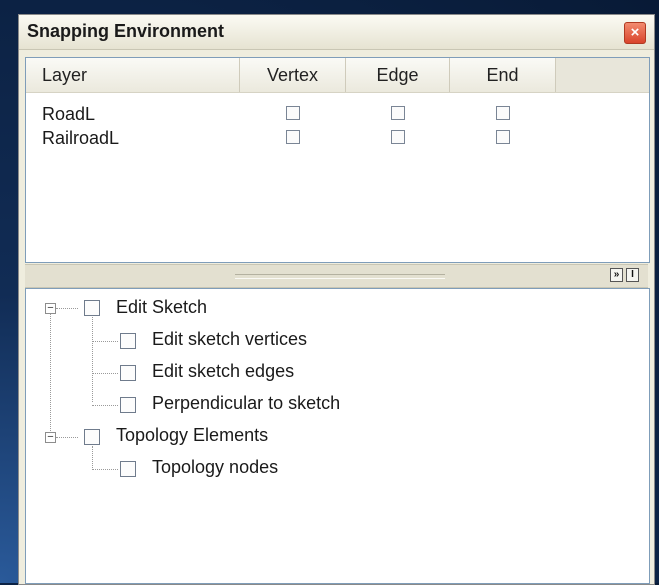 Image resolution: width=659 pixels, height=585 pixels. What do you see at coordinates (229, 339) in the screenshot?
I see `tree-item-edit-sketch-vertices: Edit sketch vertices` at bounding box center [229, 339].